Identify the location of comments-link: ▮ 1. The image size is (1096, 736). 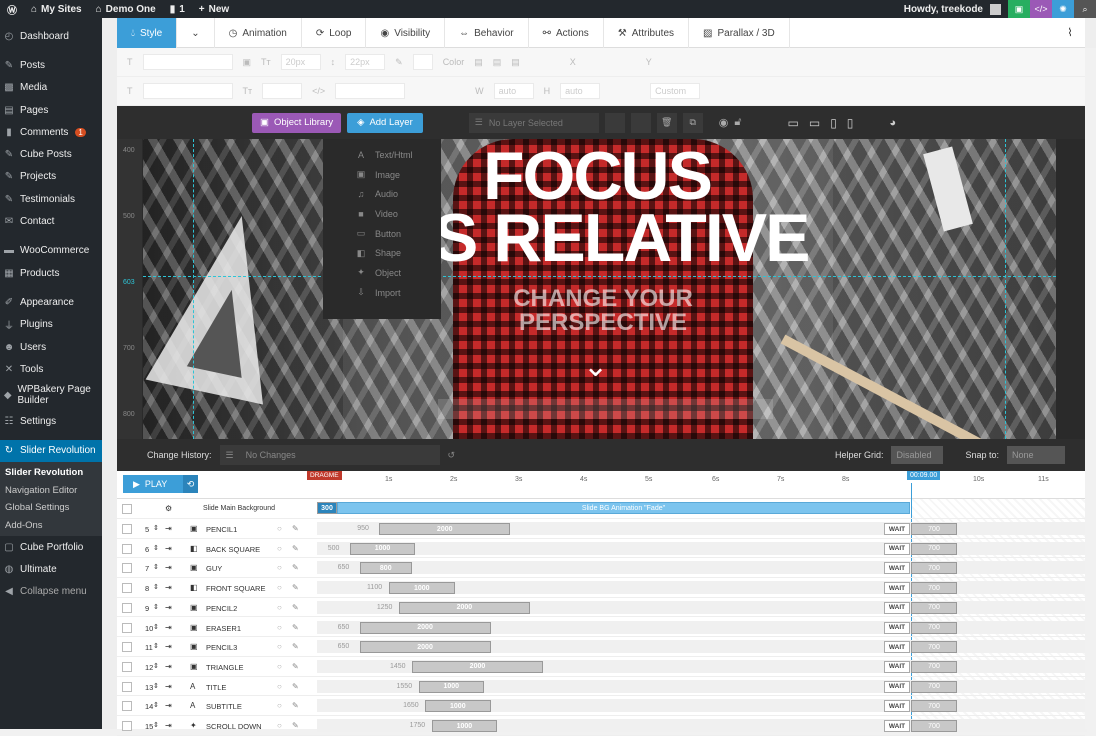
(177, 9).